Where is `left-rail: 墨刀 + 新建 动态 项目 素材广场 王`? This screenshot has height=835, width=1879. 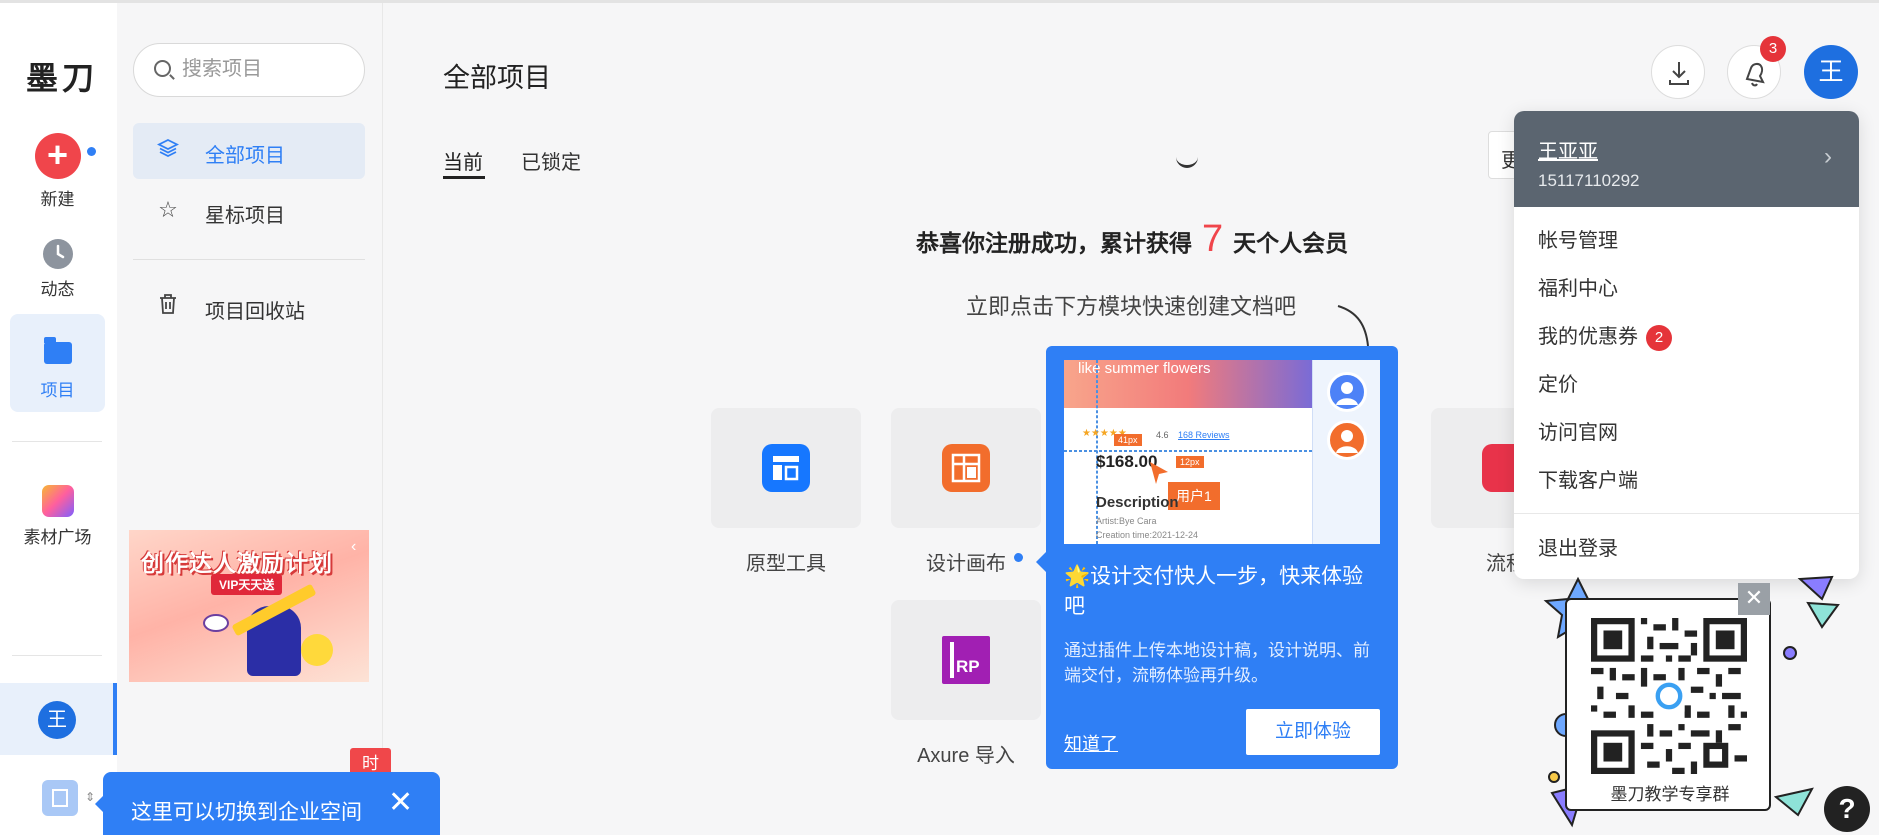
left-rail: 墨刀 + 新建 动态 项目 素材广场 王 is located at coordinates (58, 419).